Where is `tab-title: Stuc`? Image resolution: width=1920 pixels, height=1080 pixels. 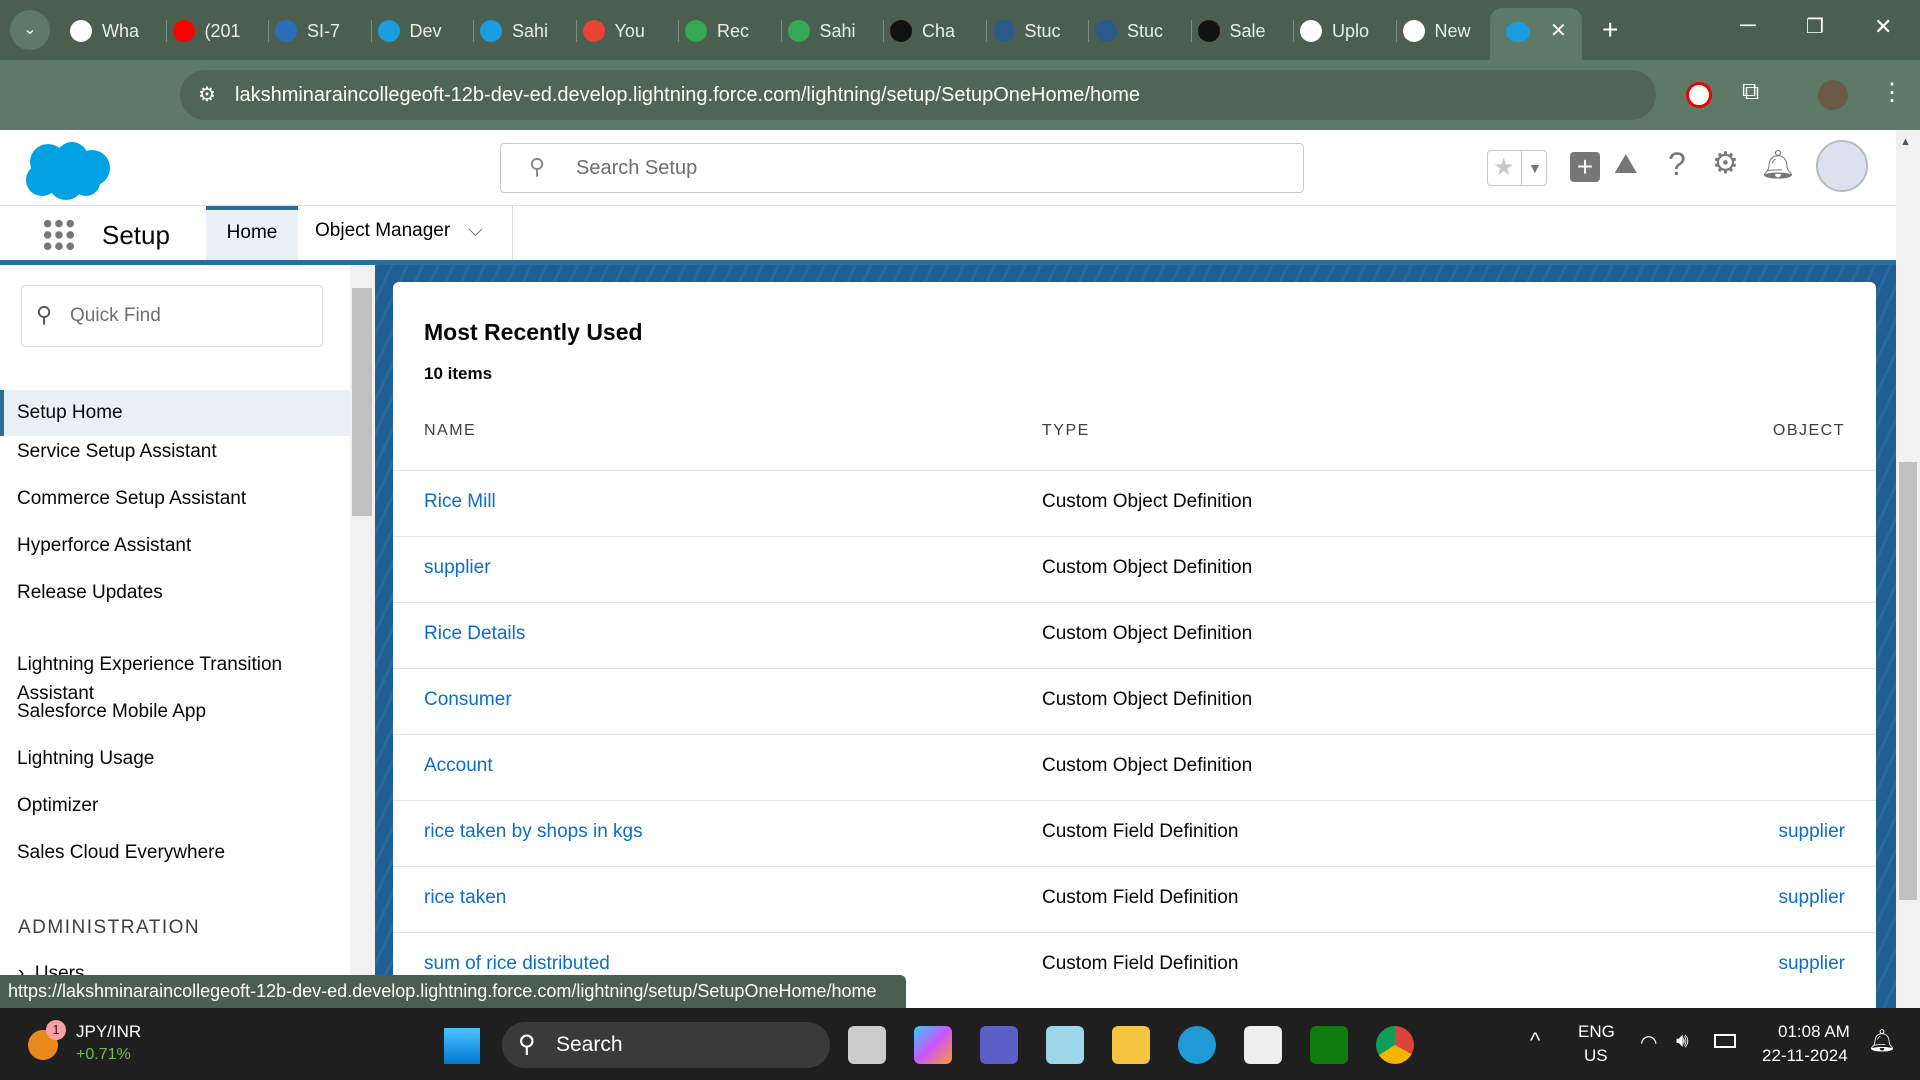 tab-title: Stuc is located at coordinates (1042, 30).